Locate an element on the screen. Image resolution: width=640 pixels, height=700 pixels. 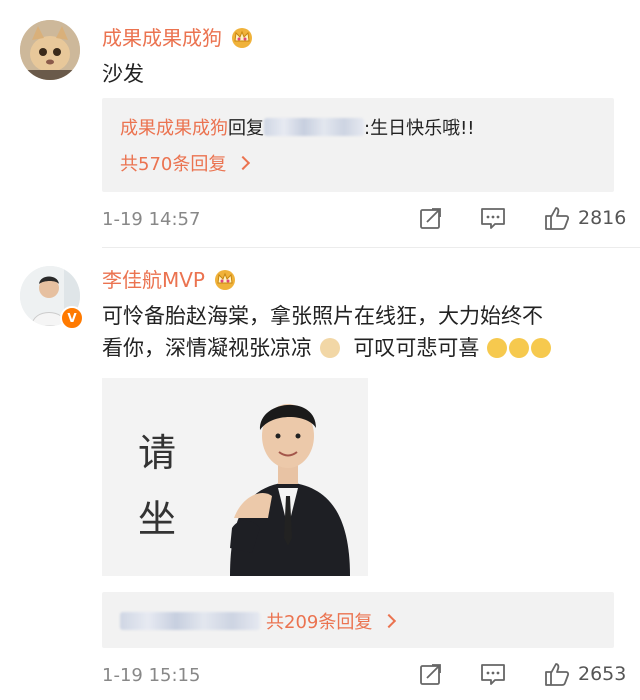
dog-emoji-icon is located at coordinates (329, 348).